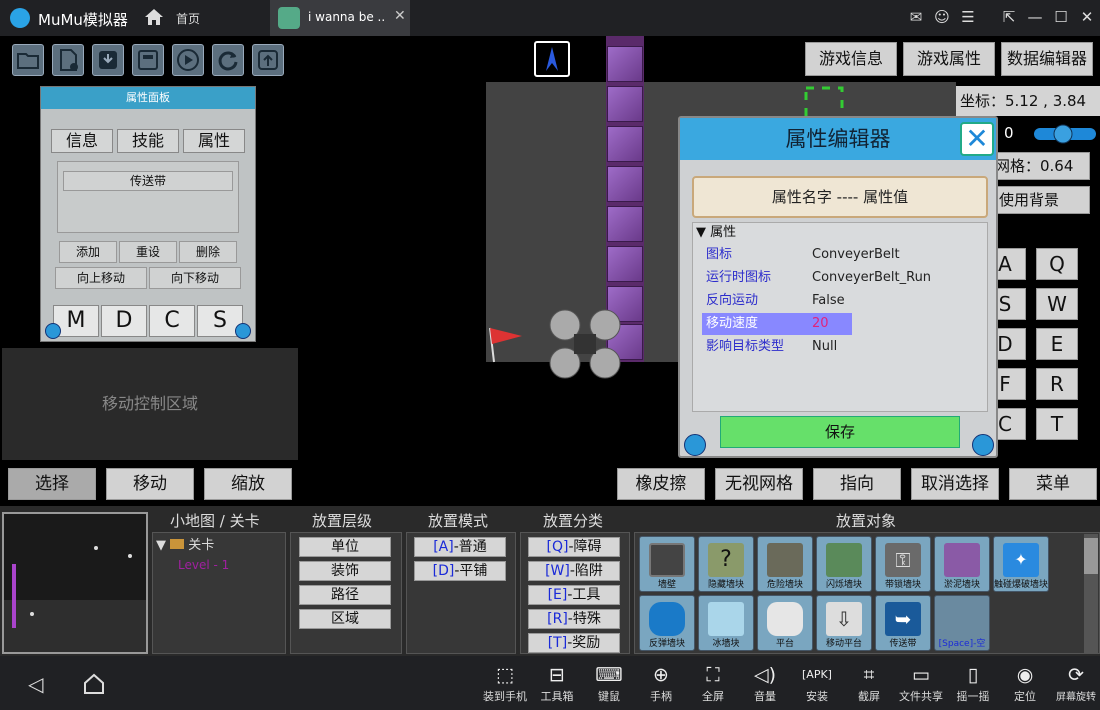 The height and width of the screenshot is (710, 1100). I want to click on attribute-value: ConveyerBelt_Run, so click(871, 278).